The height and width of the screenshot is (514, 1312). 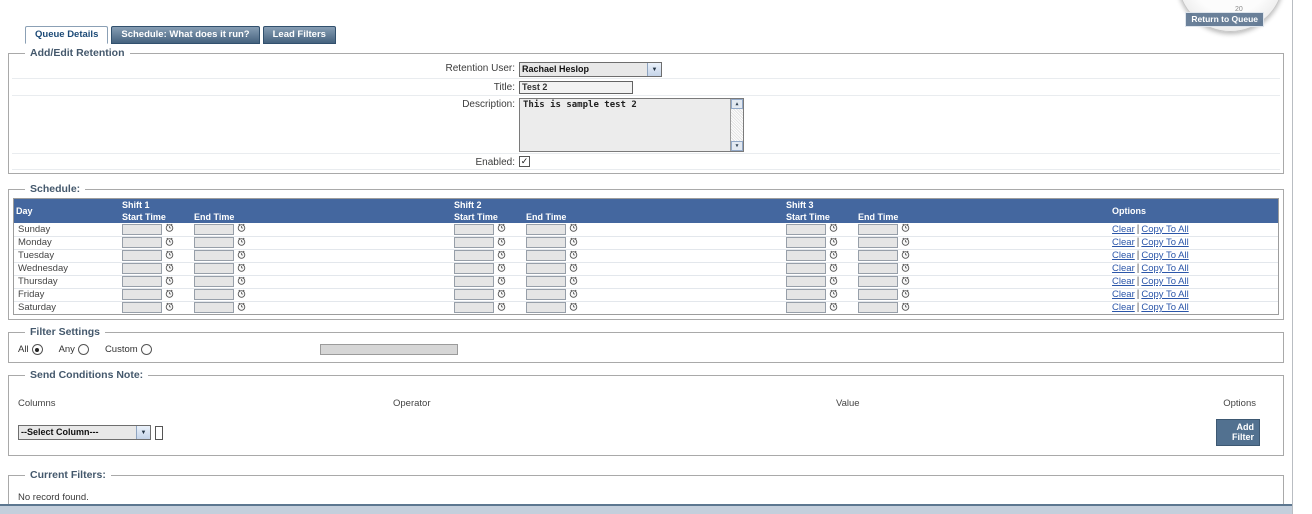 What do you see at coordinates (84, 432) in the screenshot?
I see `column-select: --Select Column--- ▼` at bounding box center [84, 432].